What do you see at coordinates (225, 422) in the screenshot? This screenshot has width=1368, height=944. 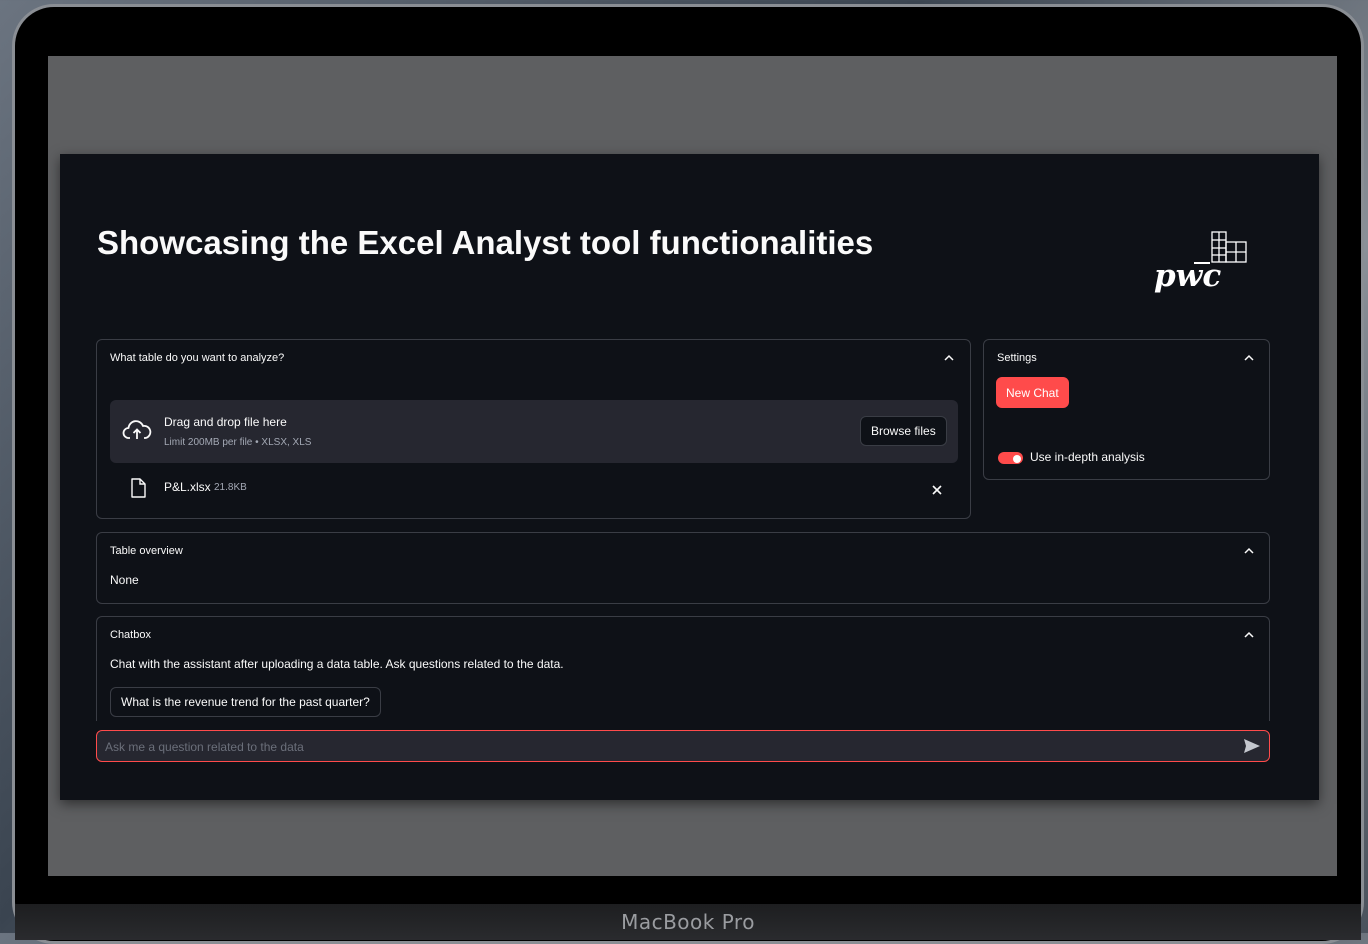 I see `dropzone-title: Drag and drop file here` at bounding box center [225, 422].